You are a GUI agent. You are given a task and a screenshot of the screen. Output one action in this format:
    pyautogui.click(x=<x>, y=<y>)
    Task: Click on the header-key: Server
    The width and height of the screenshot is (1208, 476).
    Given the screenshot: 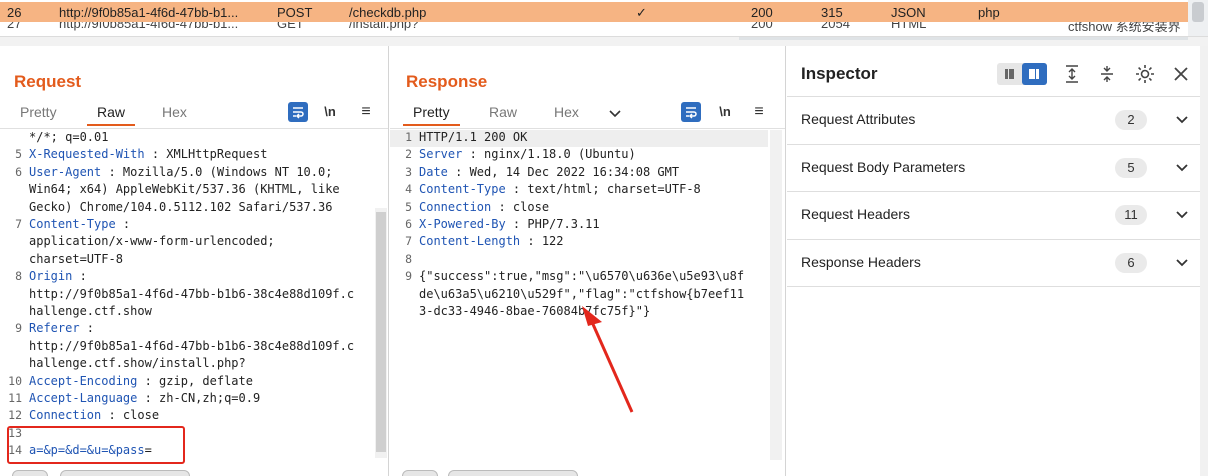 What is the action you would take?
    pyautogui.click(x=441, y=154)
    